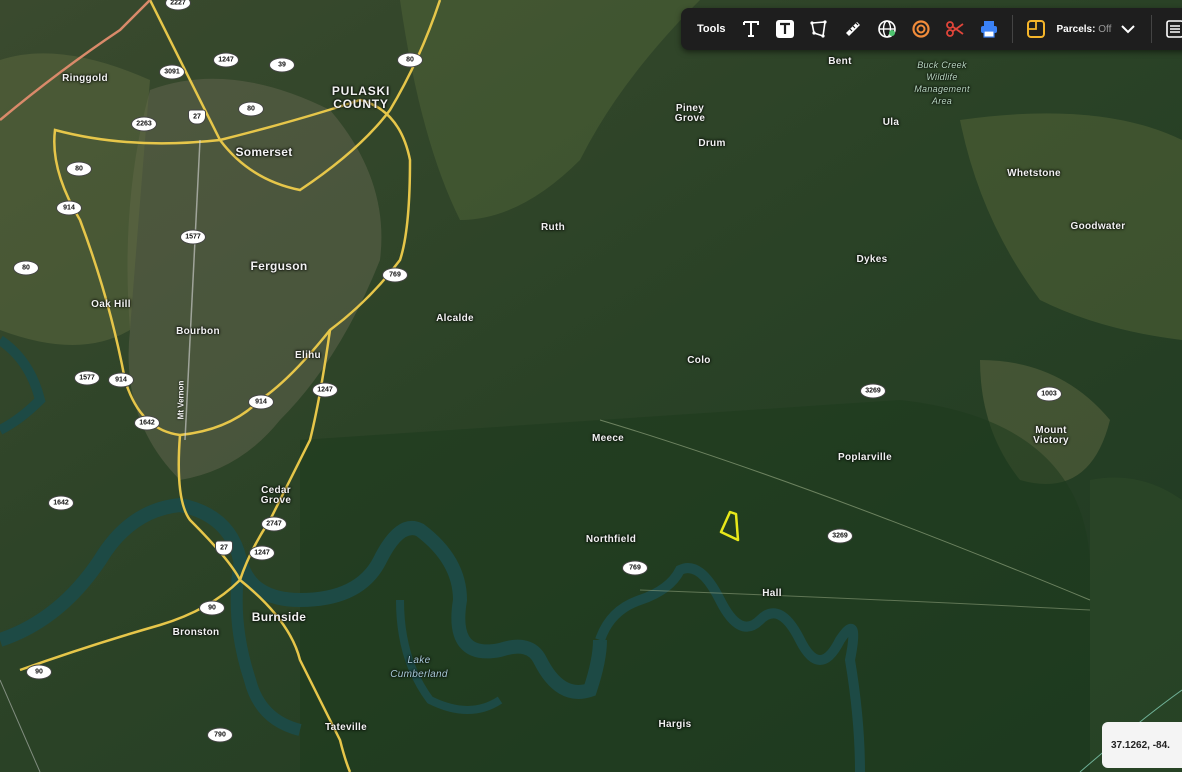 Image resolution: width=1182 pixels, height=772 pixels. What do you see at coordinates (608, 438) in the screenshot?
I see `place-meece: Meece` at bounding box center [608, 438].